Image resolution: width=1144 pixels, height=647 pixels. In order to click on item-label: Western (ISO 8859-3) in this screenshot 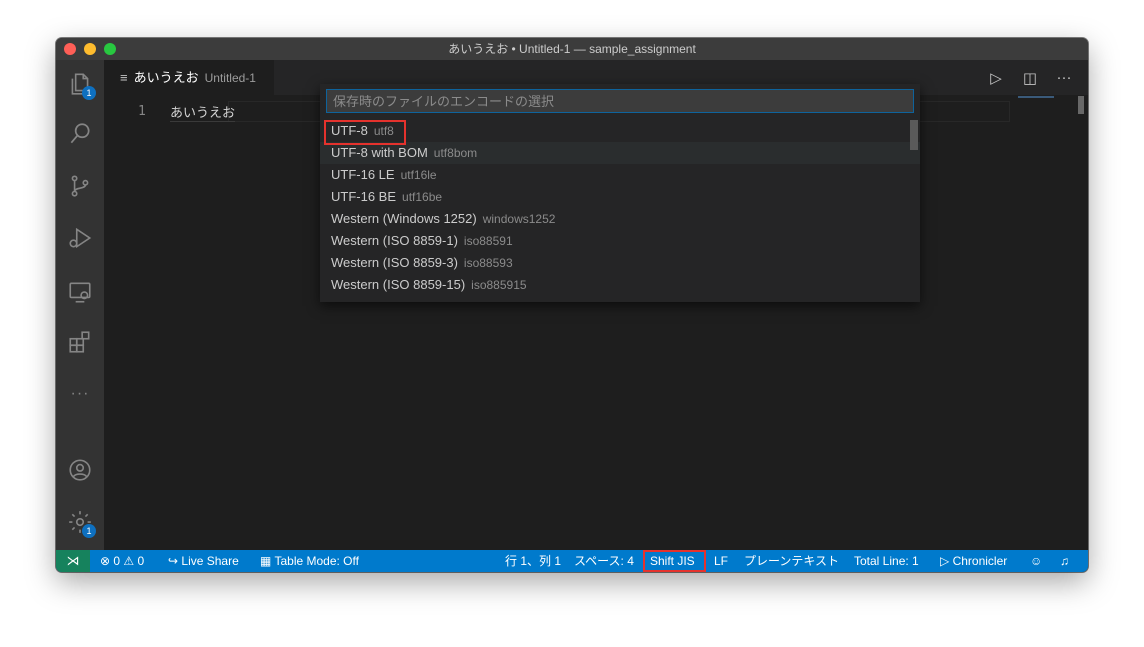, I will do `click(394, 262)`.